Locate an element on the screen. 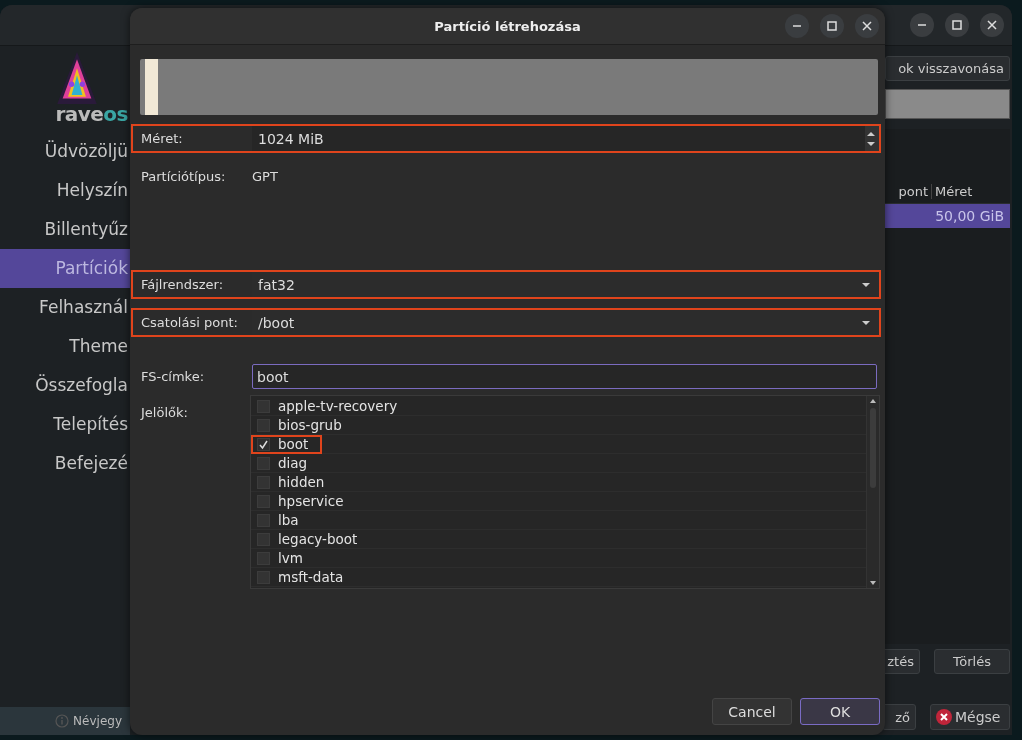 The height and width of the screenshot is (740, 1022). field-label: Méret: is located at coordinates (162, 138).